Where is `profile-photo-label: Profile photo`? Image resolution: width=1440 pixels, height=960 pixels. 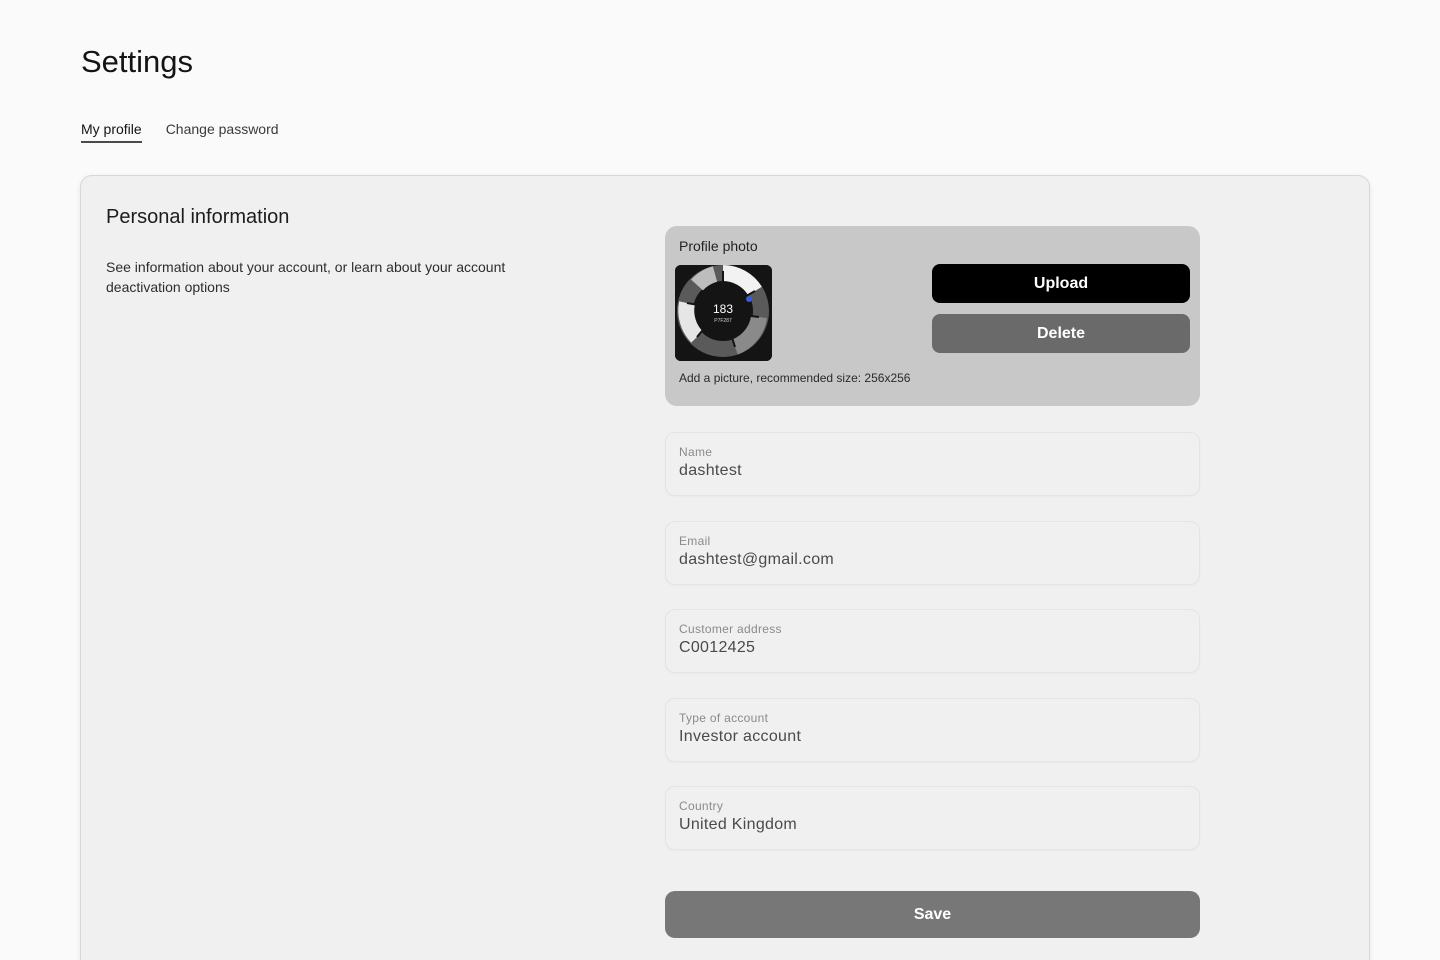
profile-photo-label: Profile photo is located at coordinates (718, 246).